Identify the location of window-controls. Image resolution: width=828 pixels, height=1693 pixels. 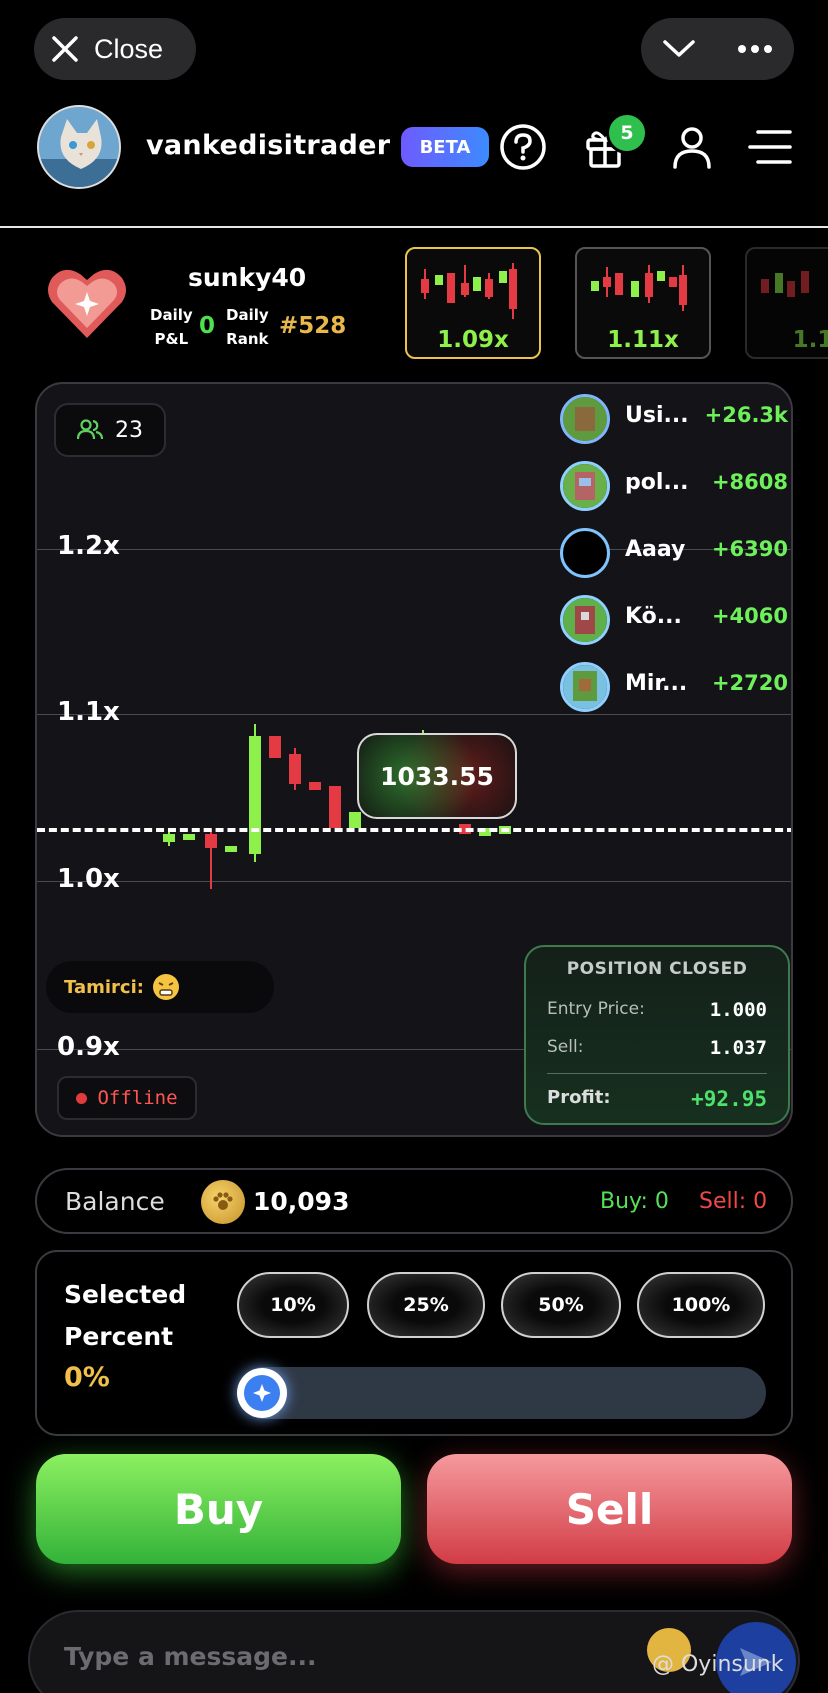
(717, 49).